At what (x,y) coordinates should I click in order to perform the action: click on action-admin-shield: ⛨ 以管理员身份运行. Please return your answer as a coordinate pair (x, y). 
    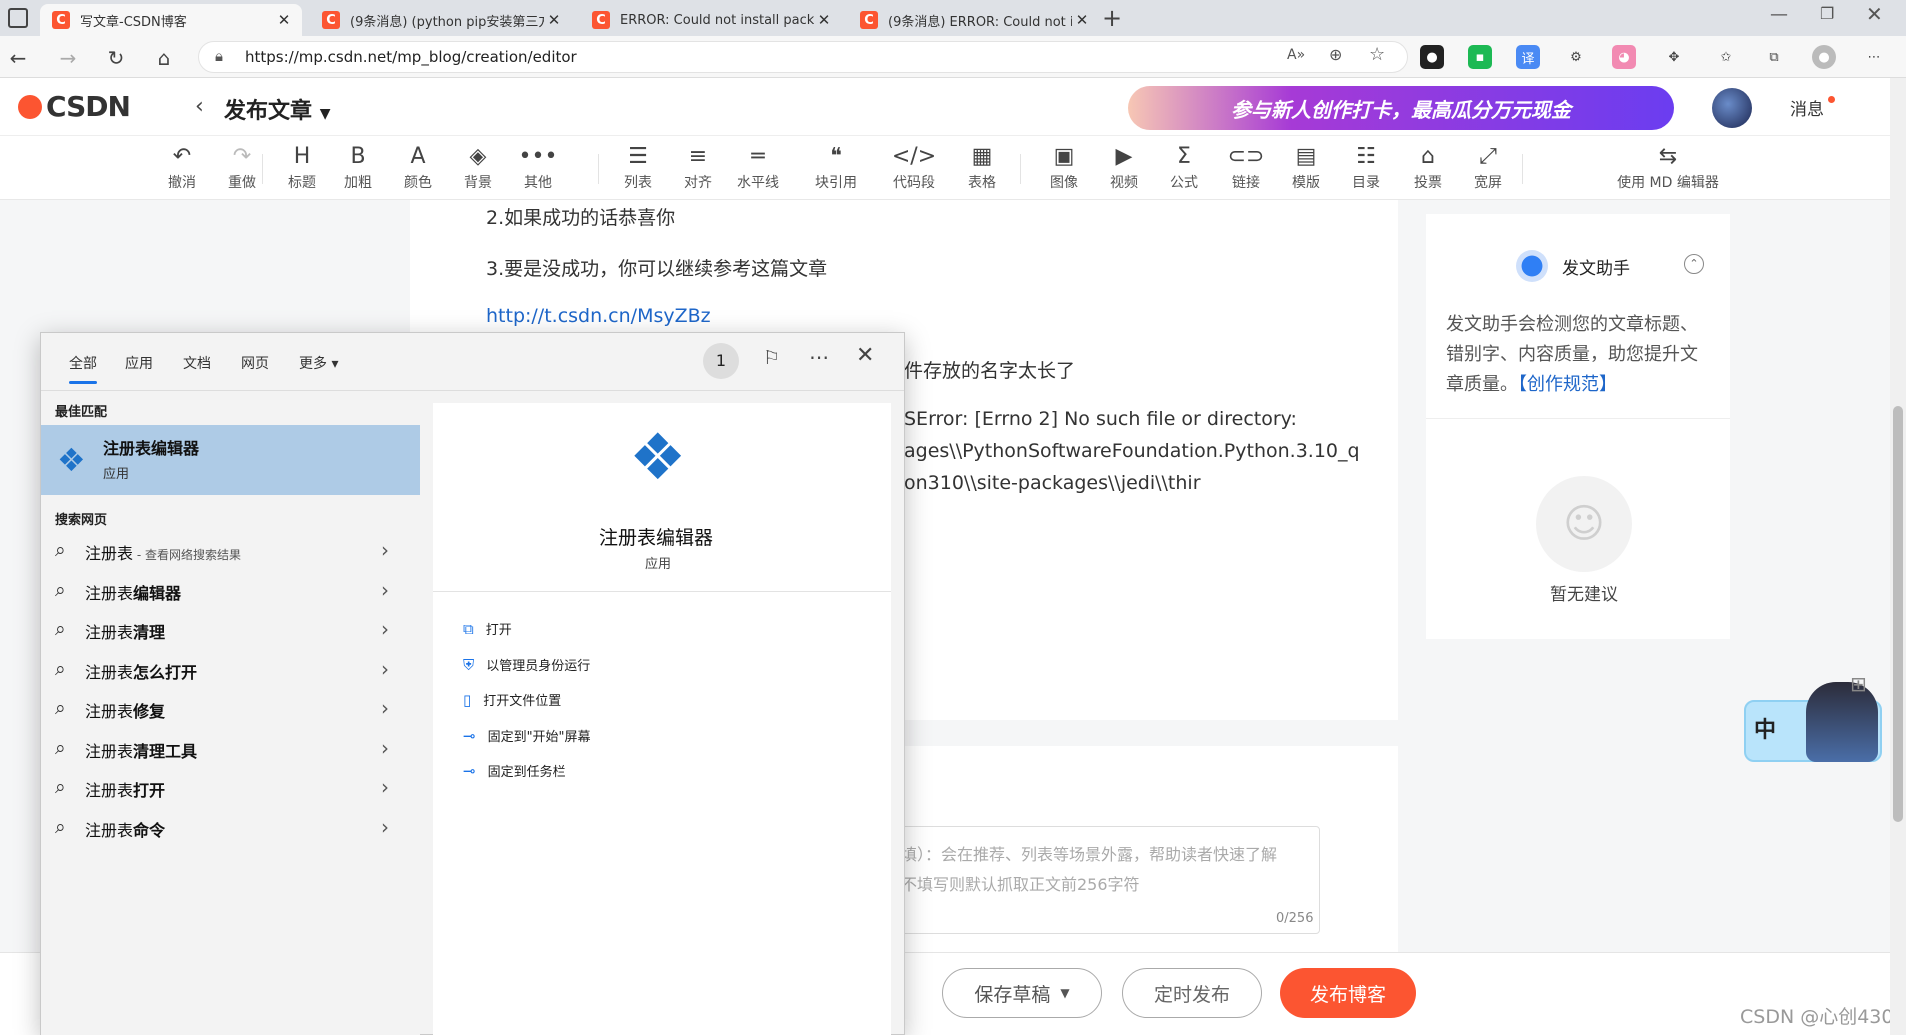
    Looking at the image, I should click on (526, 664).